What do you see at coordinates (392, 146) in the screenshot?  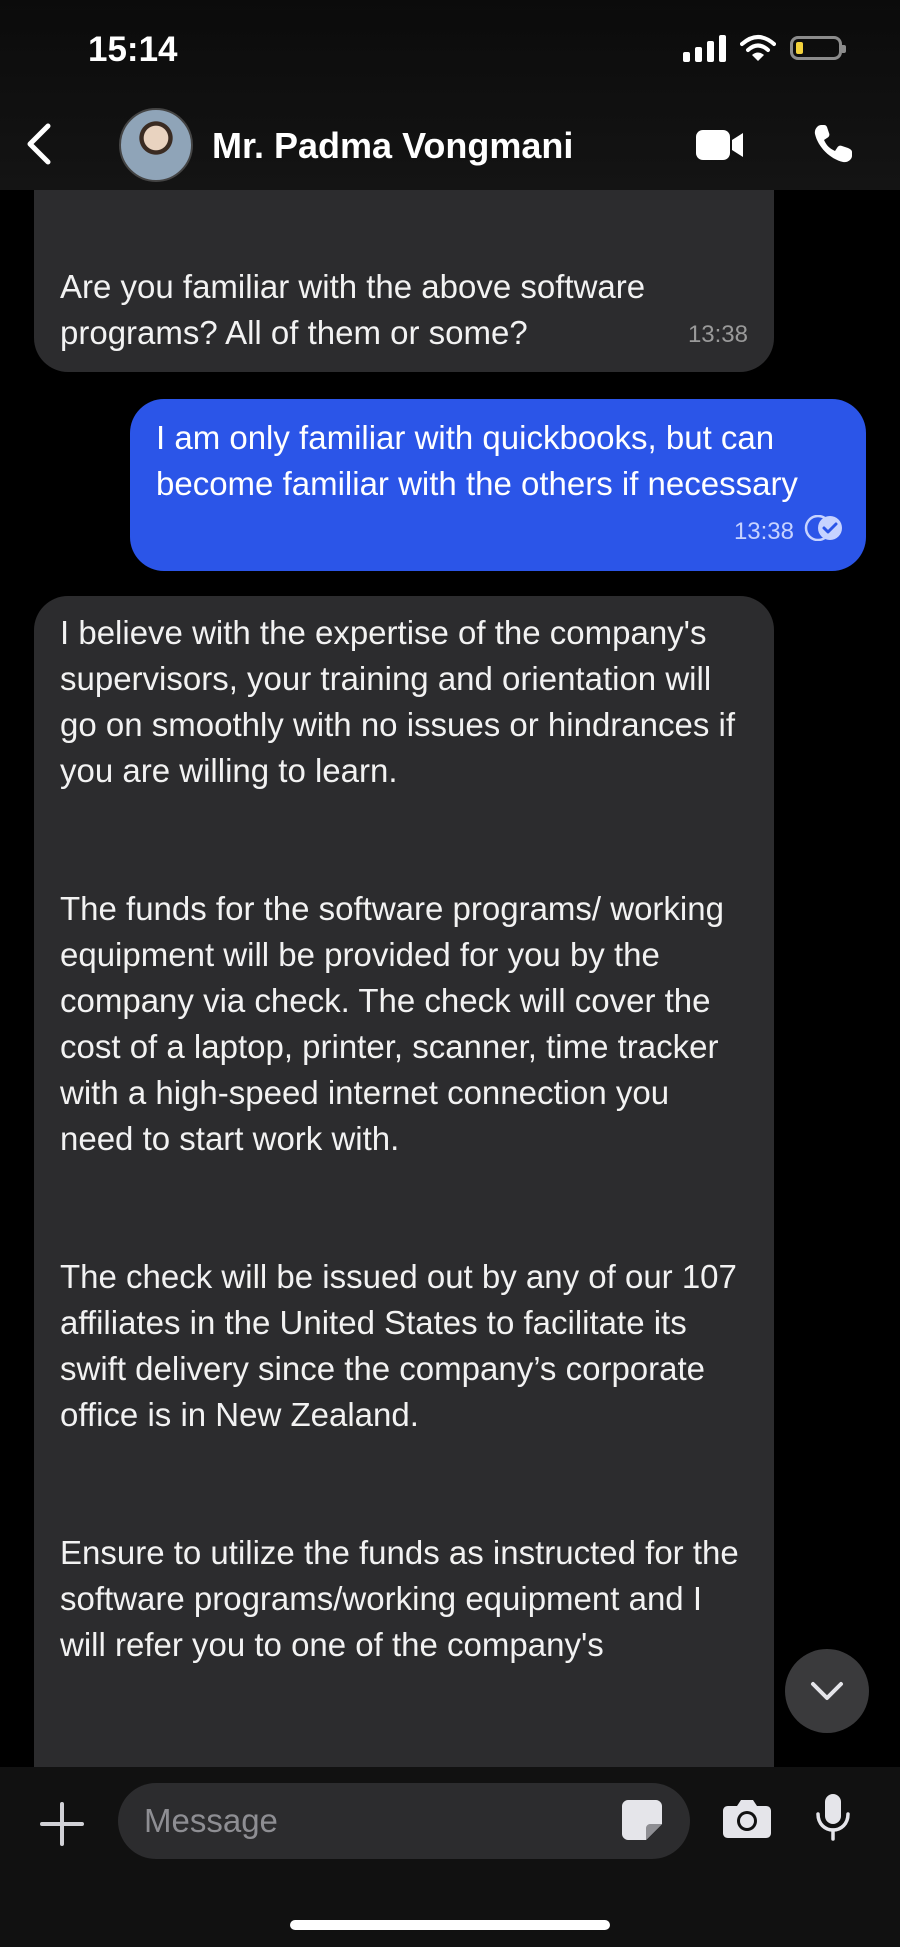 I see `contact-name: Mr. Padma Vongmani` at bounding box center [392, 146].